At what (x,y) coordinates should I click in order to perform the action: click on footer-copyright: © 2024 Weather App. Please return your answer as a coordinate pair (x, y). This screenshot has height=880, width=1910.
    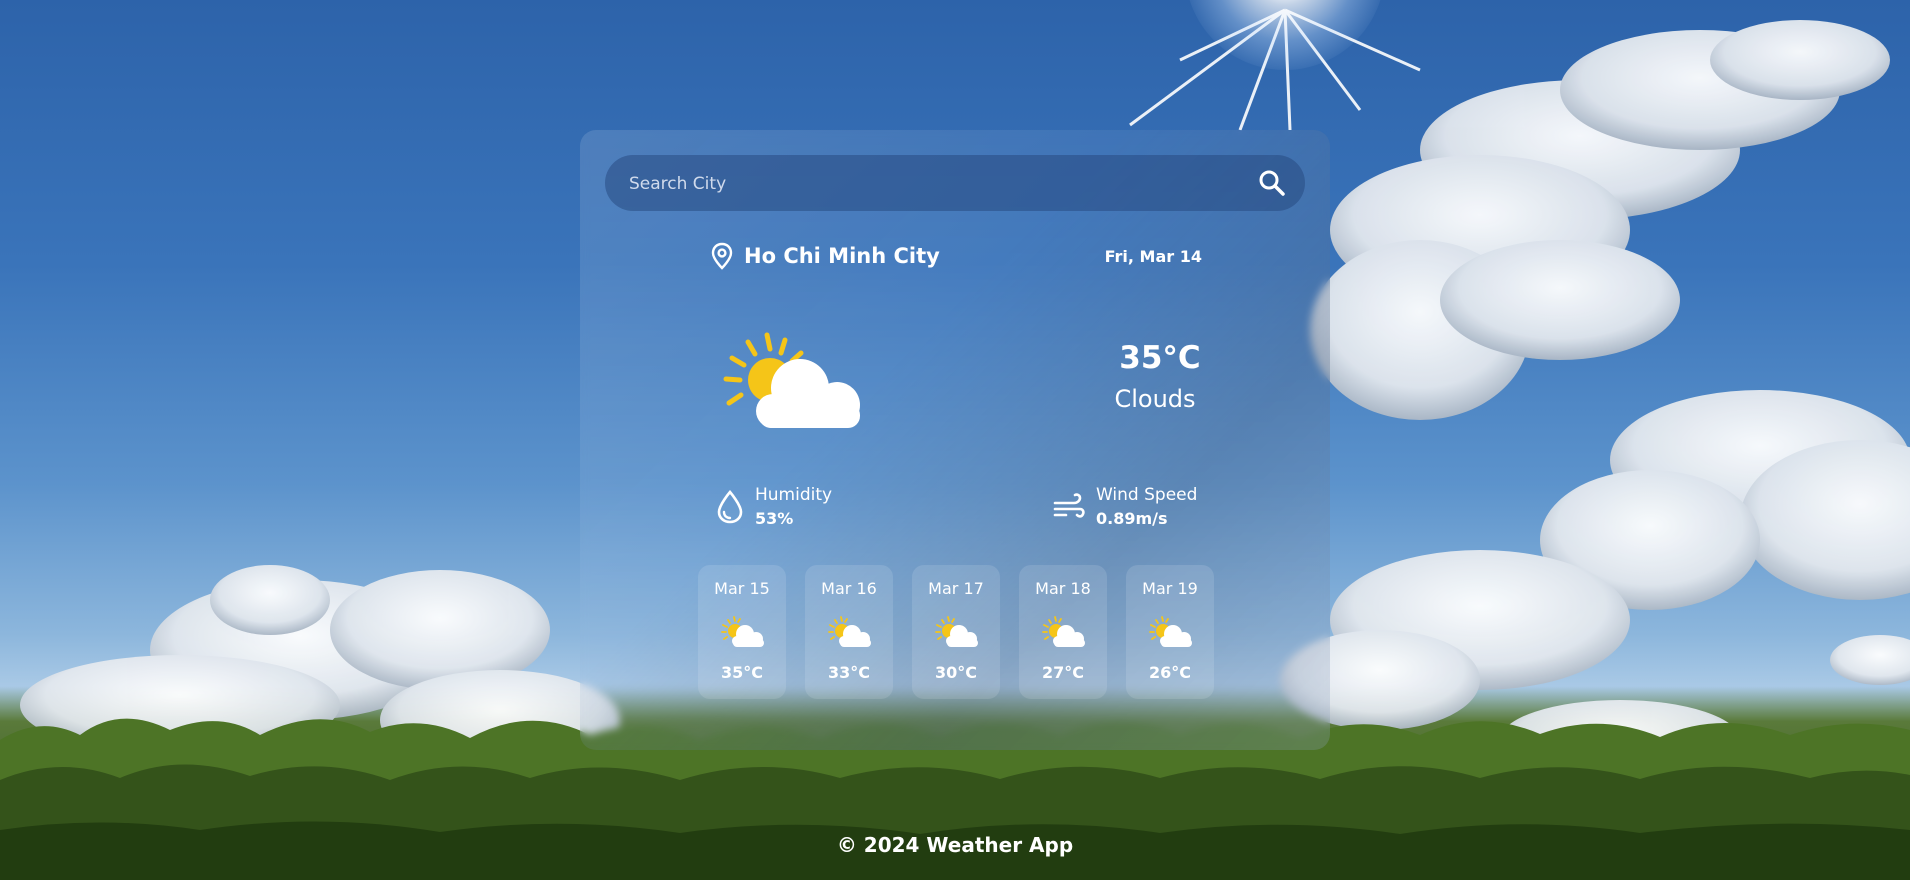
    Looking at the image, I should click on (955, 845).